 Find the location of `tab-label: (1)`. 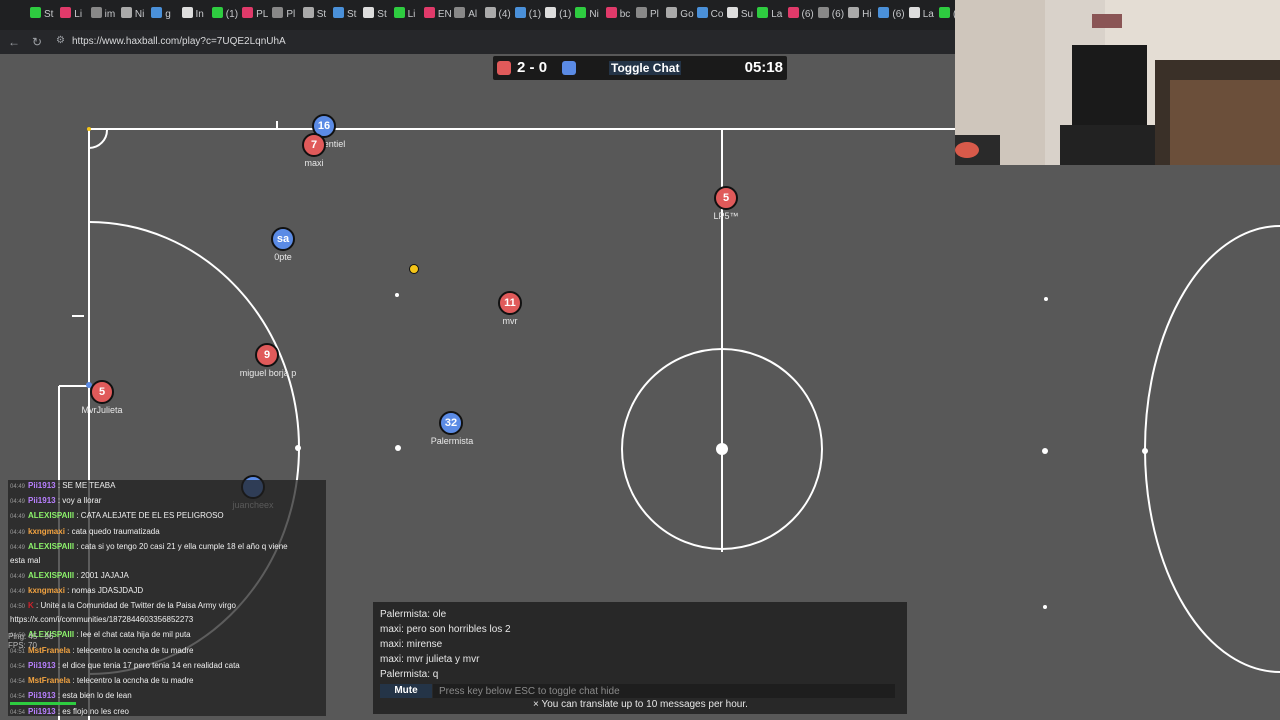

tab-label: (1) is located at coordinates (535, 14).